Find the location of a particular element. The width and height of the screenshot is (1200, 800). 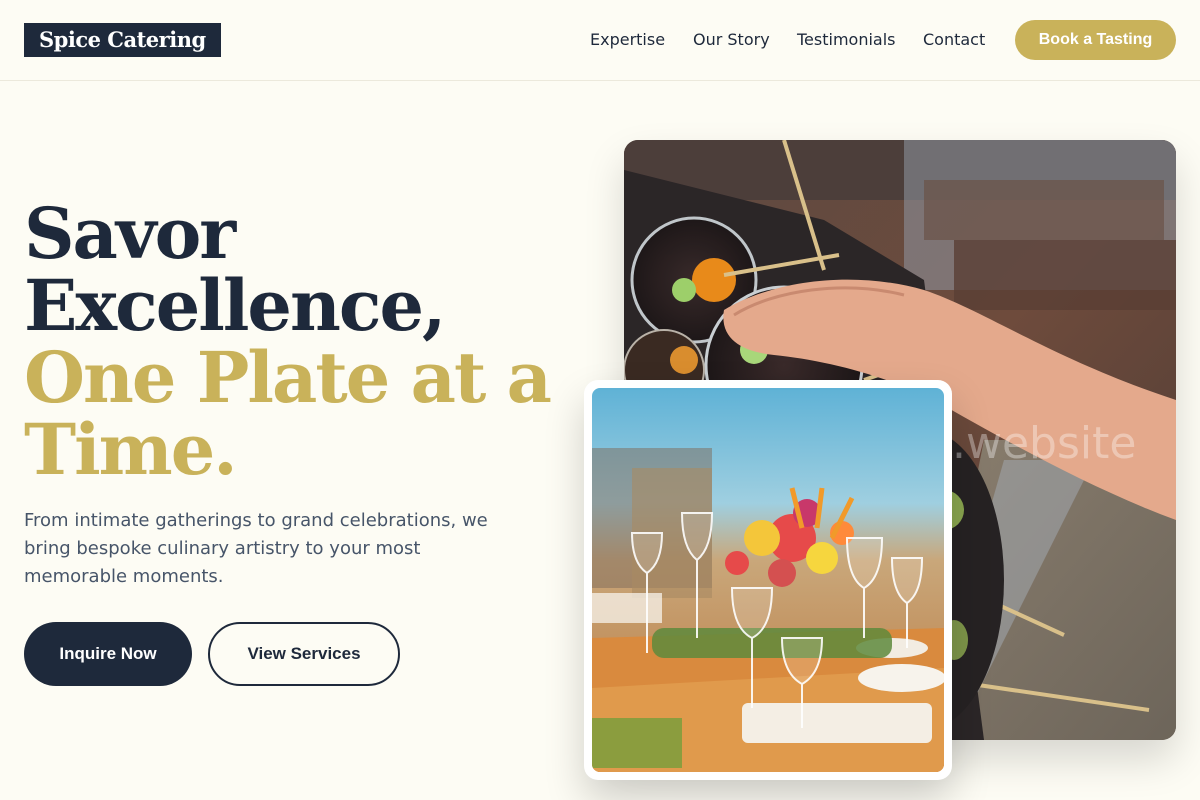

nav-item-contact: Contact is located at coordinates (954, 39).